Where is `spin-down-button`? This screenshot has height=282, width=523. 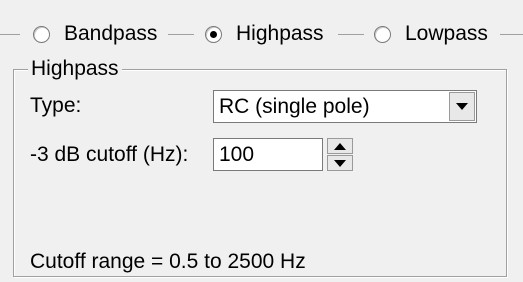 spin-down-button is located at coordinates (340, 163).